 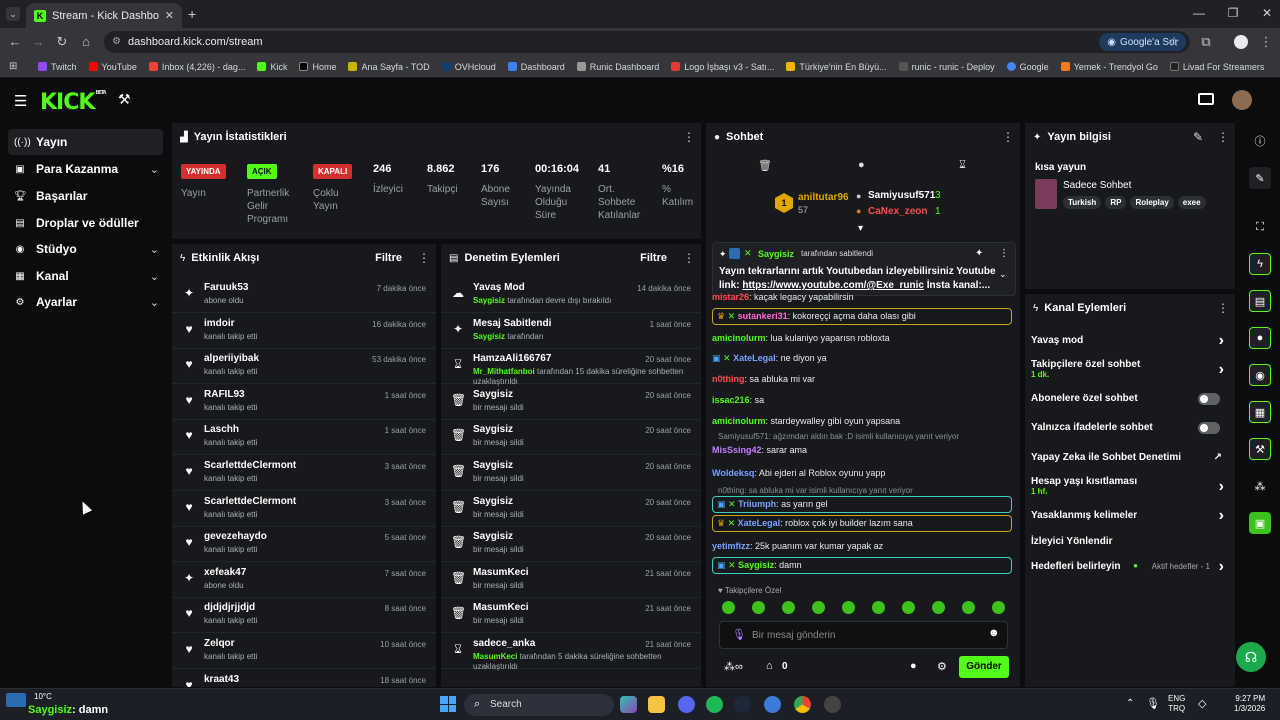 I want to click on apps-grid-icon: ⊞, so click(x=13, y=66).